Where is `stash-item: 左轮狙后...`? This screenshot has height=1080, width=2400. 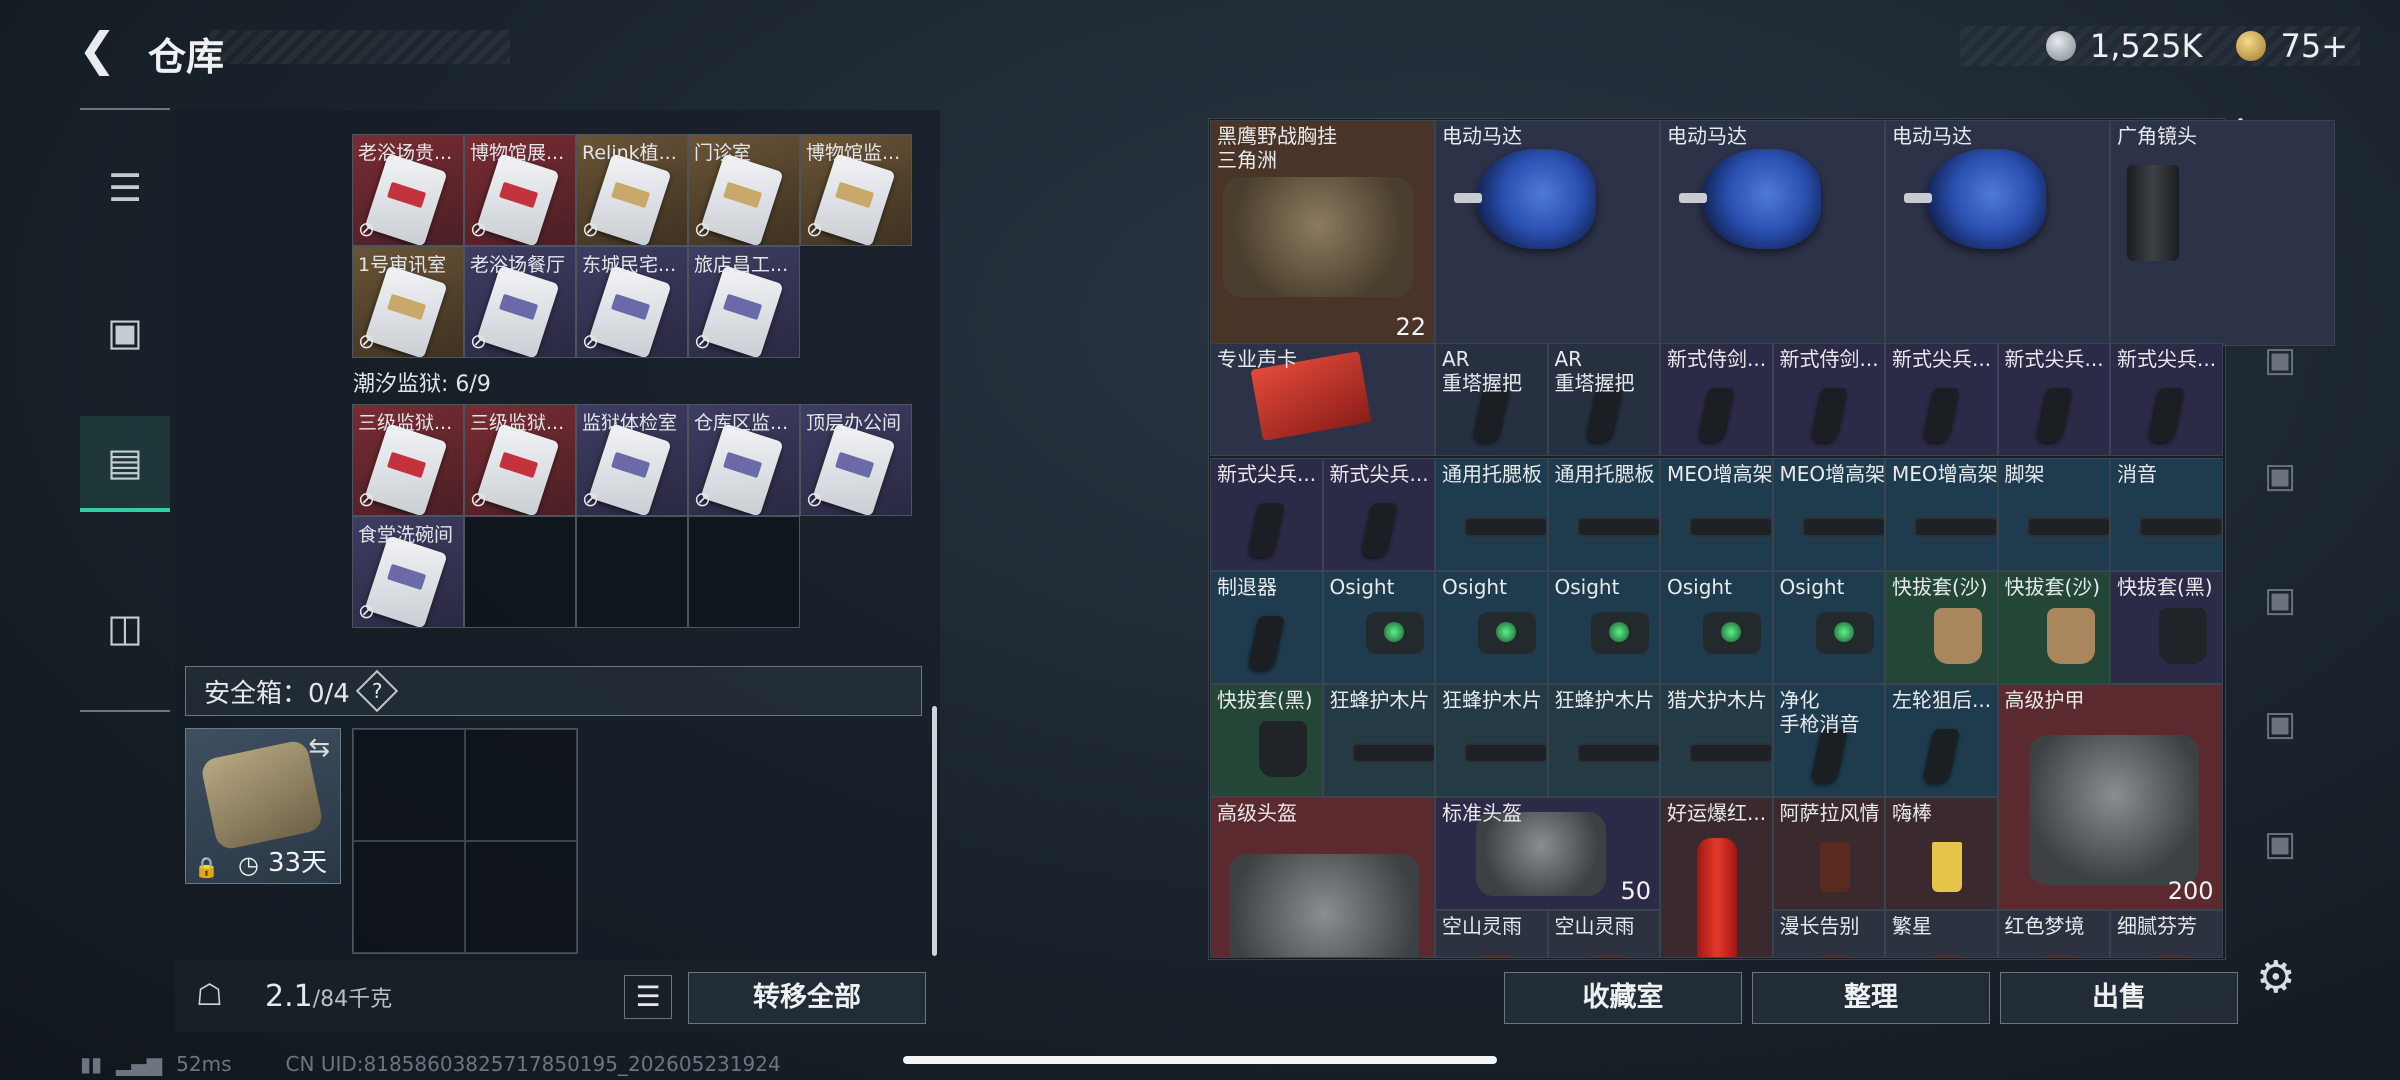
stash-item: 左轮狙后... is located at coordinates (1941, 740).